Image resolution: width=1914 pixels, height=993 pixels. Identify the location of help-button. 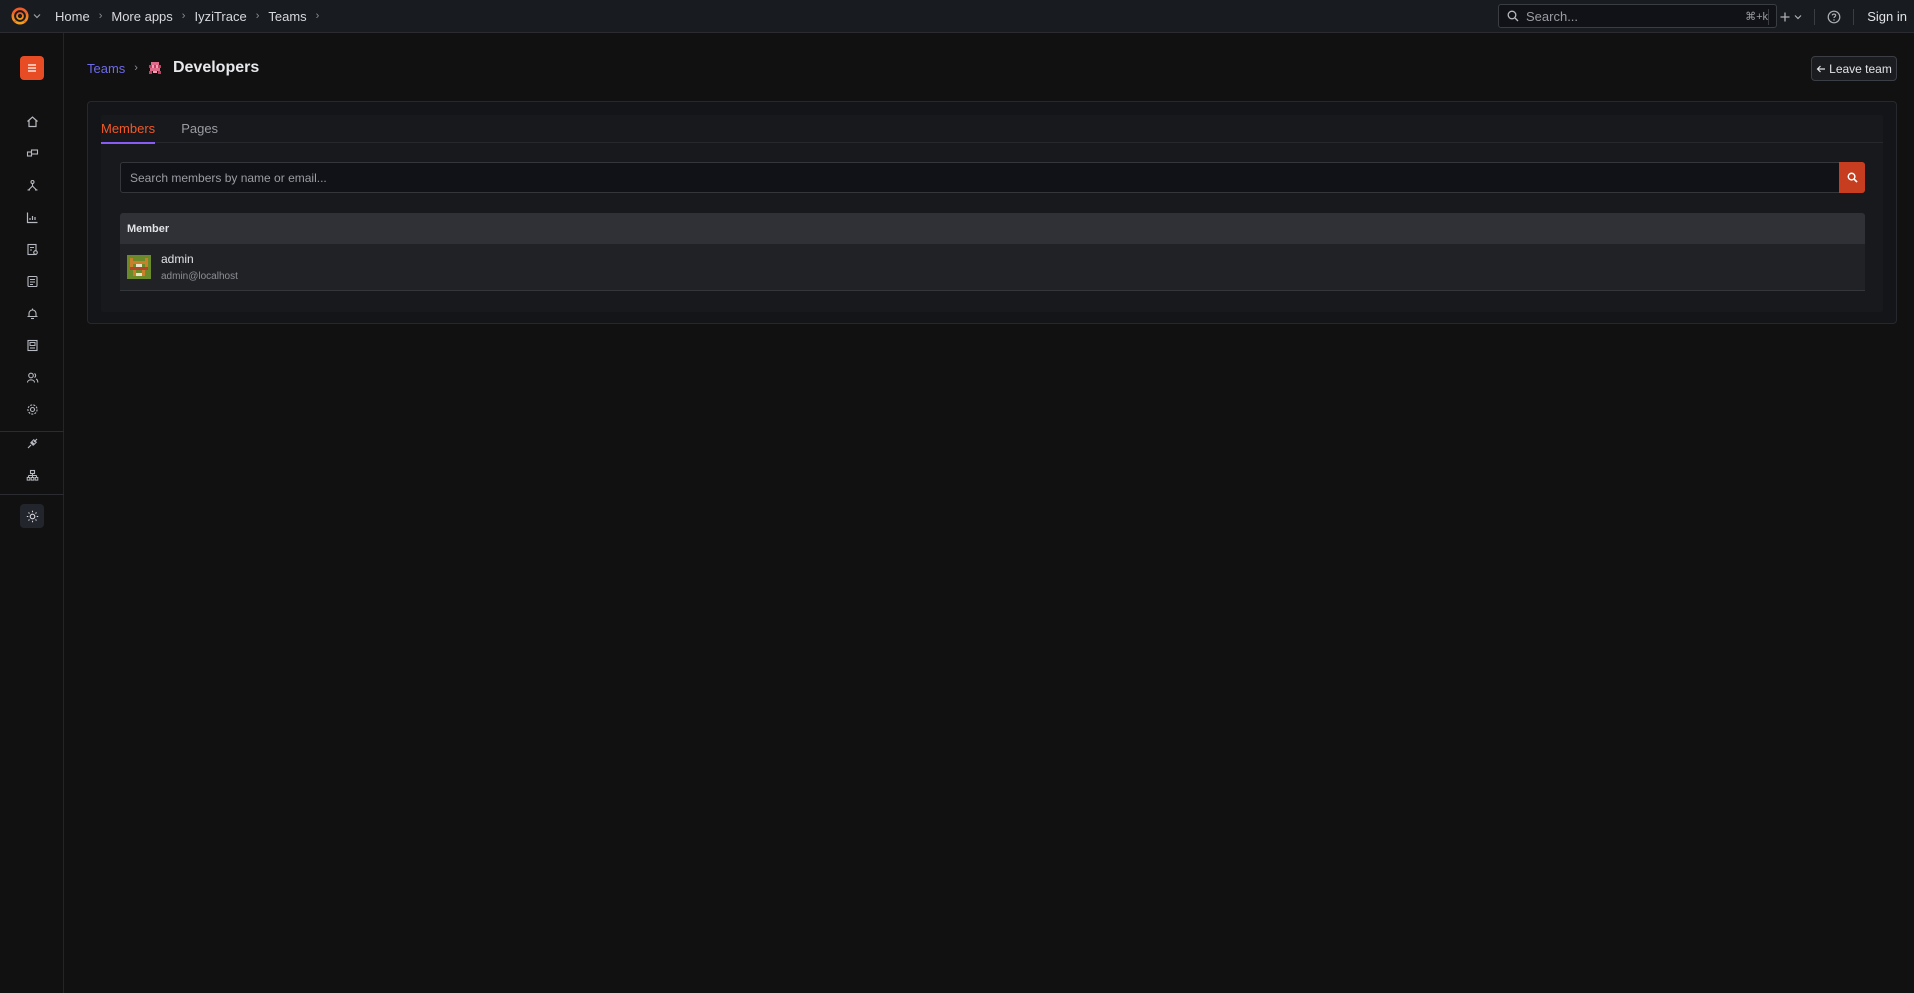
(1834, 17).